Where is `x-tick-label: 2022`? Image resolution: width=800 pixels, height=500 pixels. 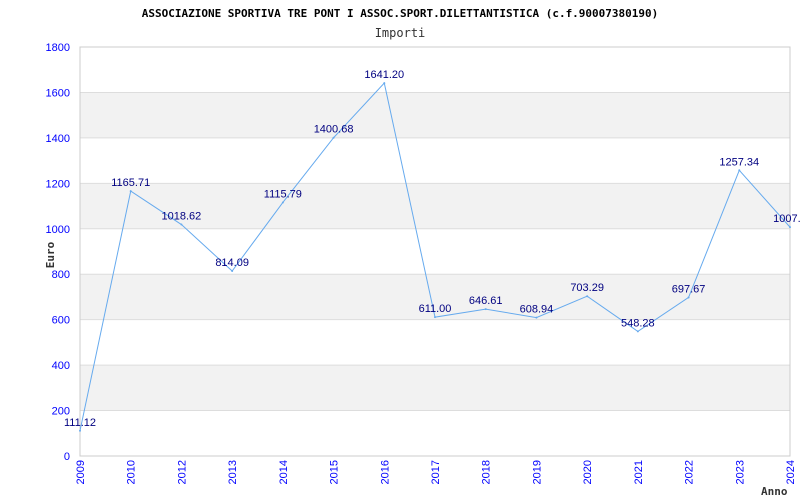
x-tick-label: 2022 is located at coordinates (690, 472).